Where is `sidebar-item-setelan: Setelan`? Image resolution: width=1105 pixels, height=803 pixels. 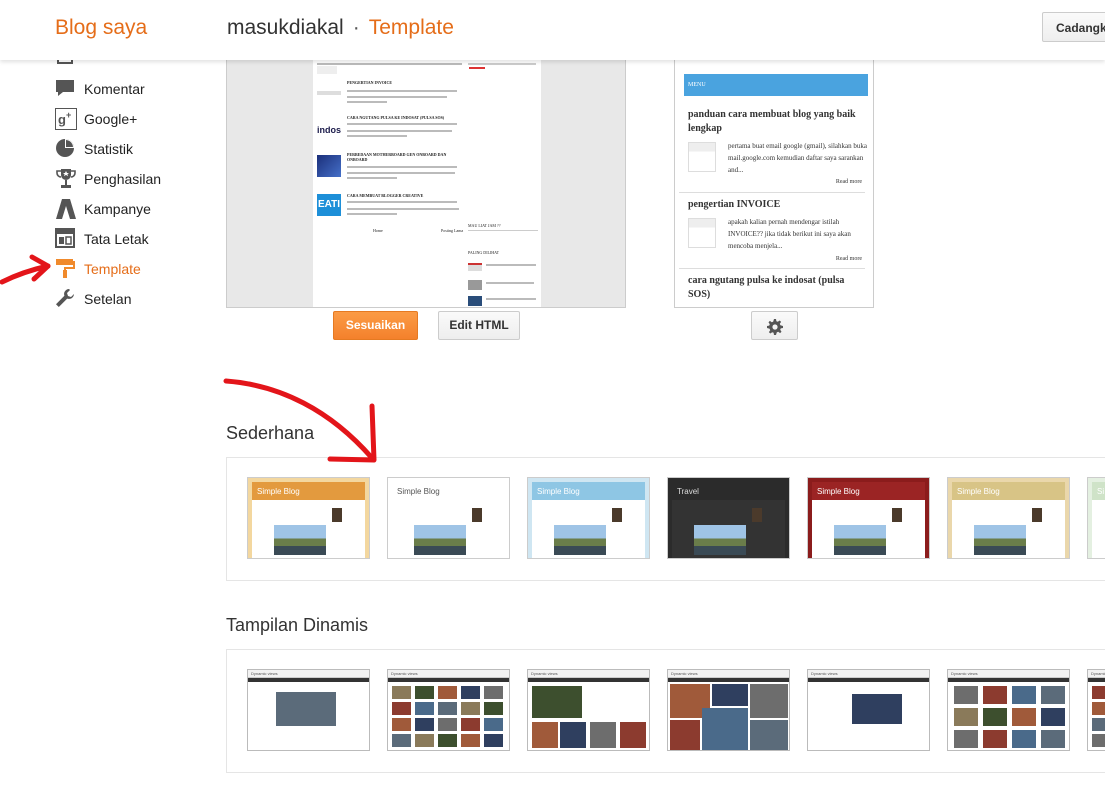
sidebar-item-setelan: Setelan is located at coordinates (130, 299).